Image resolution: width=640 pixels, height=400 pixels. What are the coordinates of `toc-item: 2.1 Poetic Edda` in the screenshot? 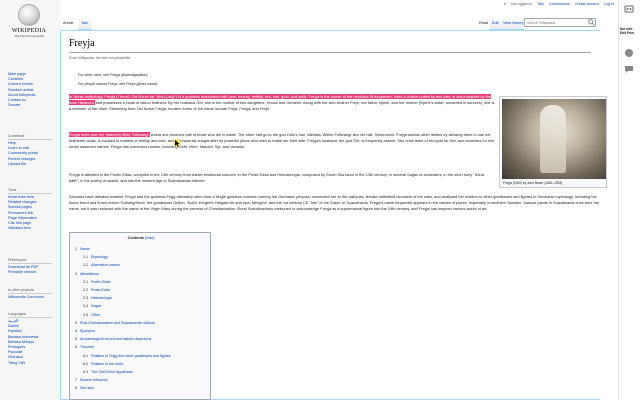 It's located at (96, 282).